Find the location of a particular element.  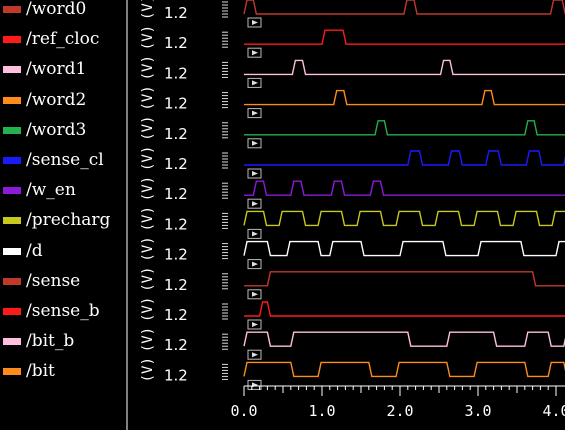

signal-row: /word1 is located at coordinates (63, 71).